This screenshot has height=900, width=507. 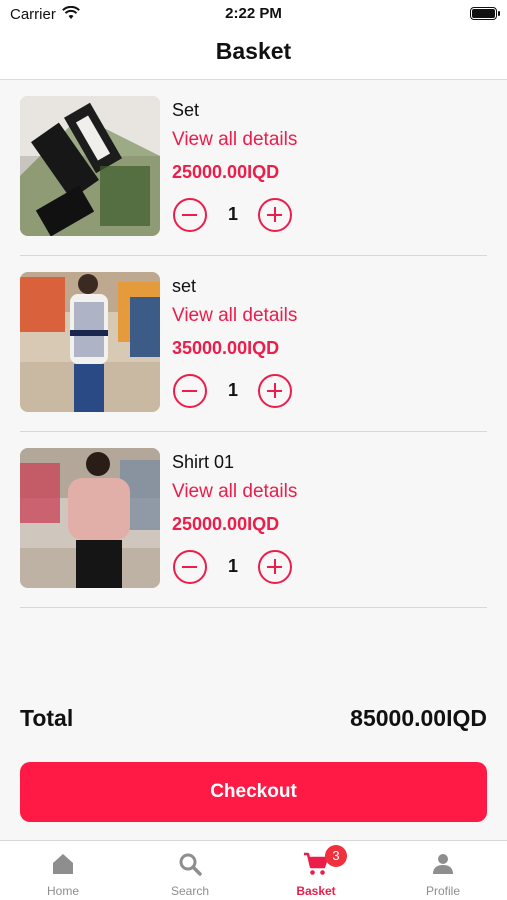 What do you see at coordinates (203, 462) in the screenshot?
I see `product-name: Shirt 01` at bounding box center [203, 462].